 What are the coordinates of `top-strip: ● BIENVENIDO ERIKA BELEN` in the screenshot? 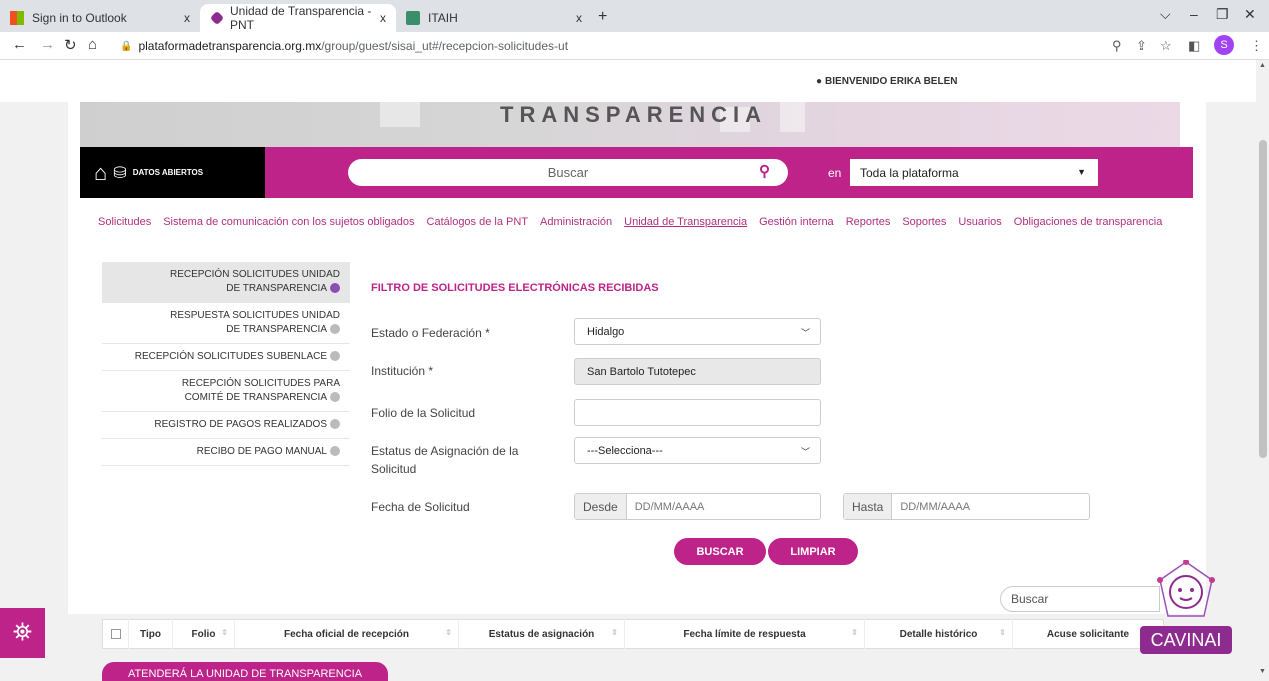 It's located at (628, 81).